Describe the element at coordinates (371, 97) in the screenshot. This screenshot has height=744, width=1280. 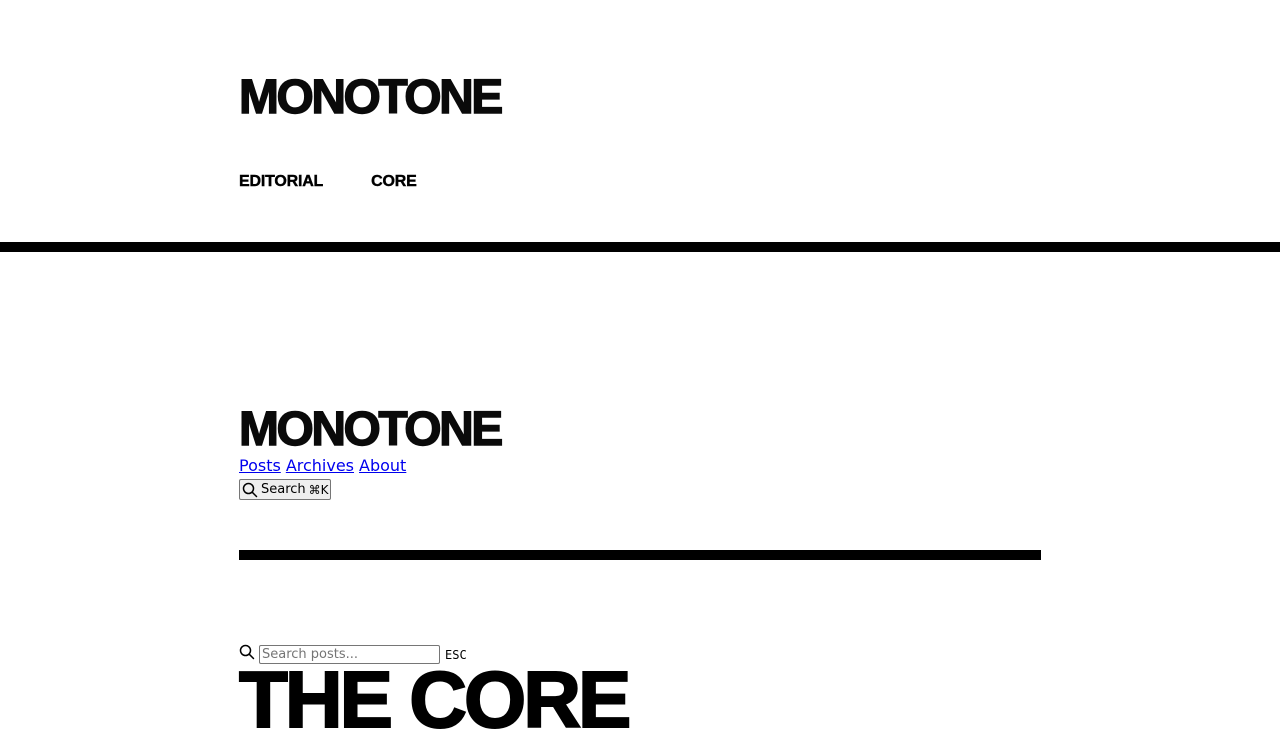
I see `site-logo: MONOTONE` at that location.